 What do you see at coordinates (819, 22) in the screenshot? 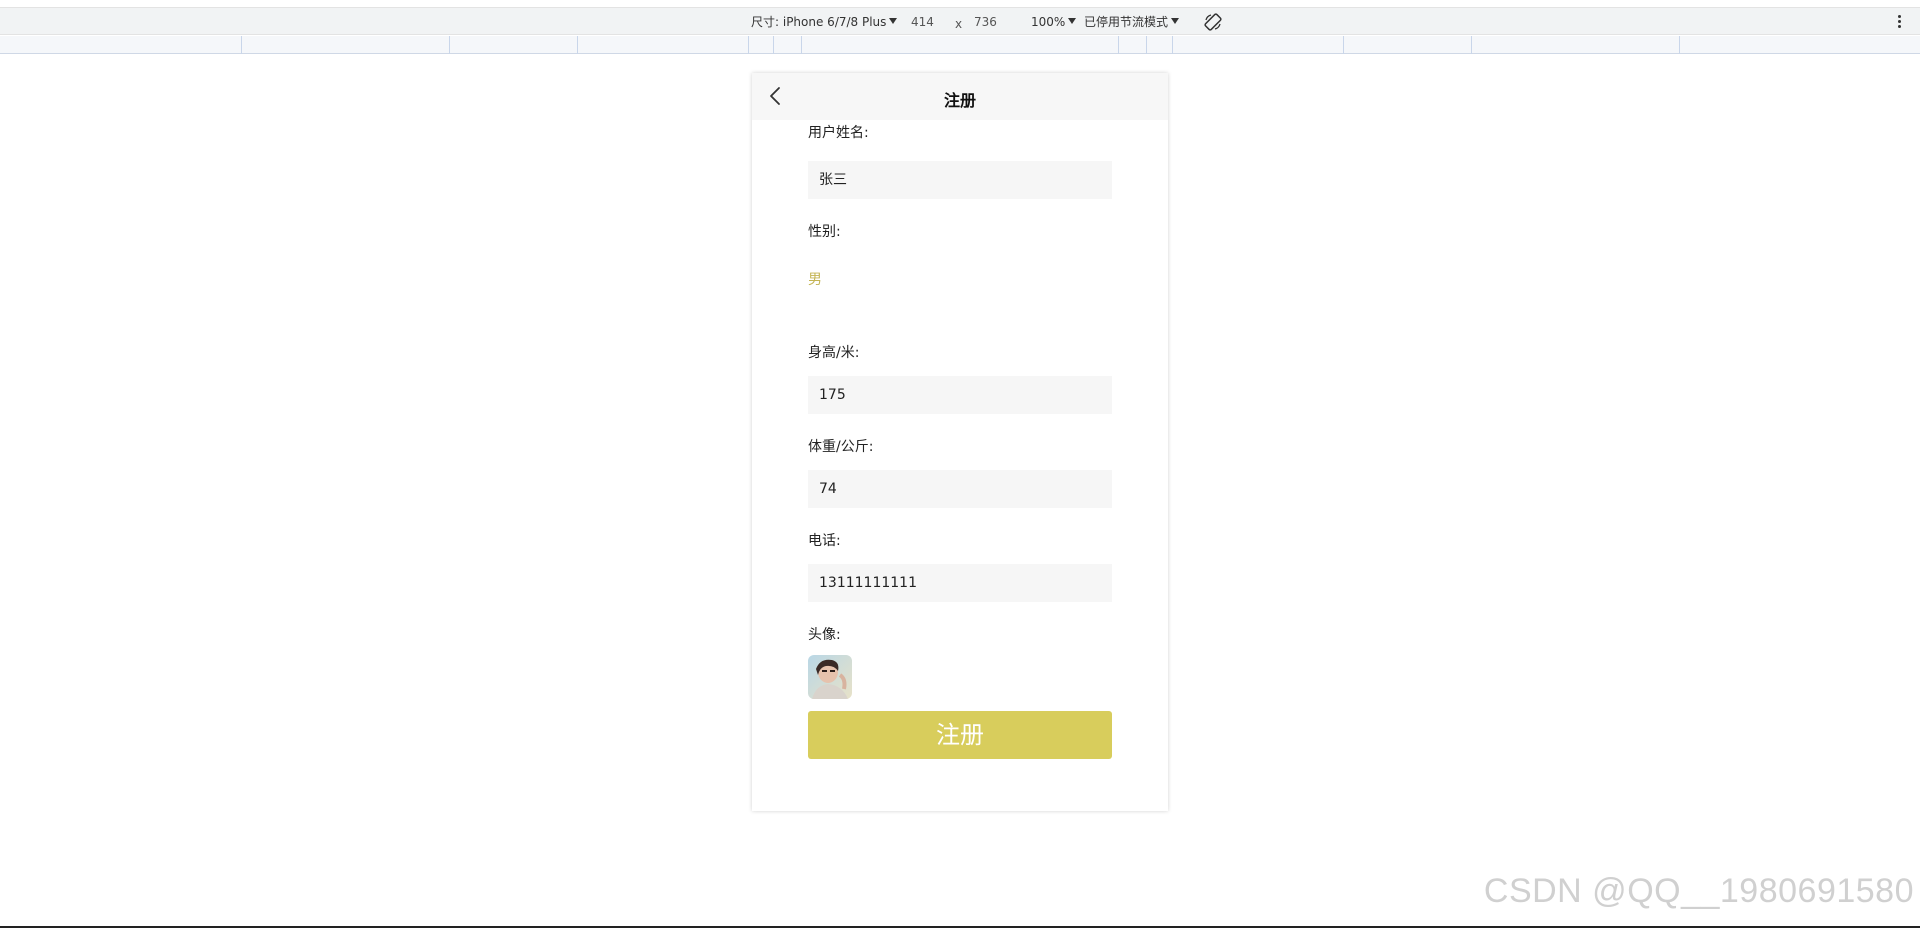
I see `device-select-label: 尺寸: iPhone 6/7/8 Plus` at bounding box center [819, 22].